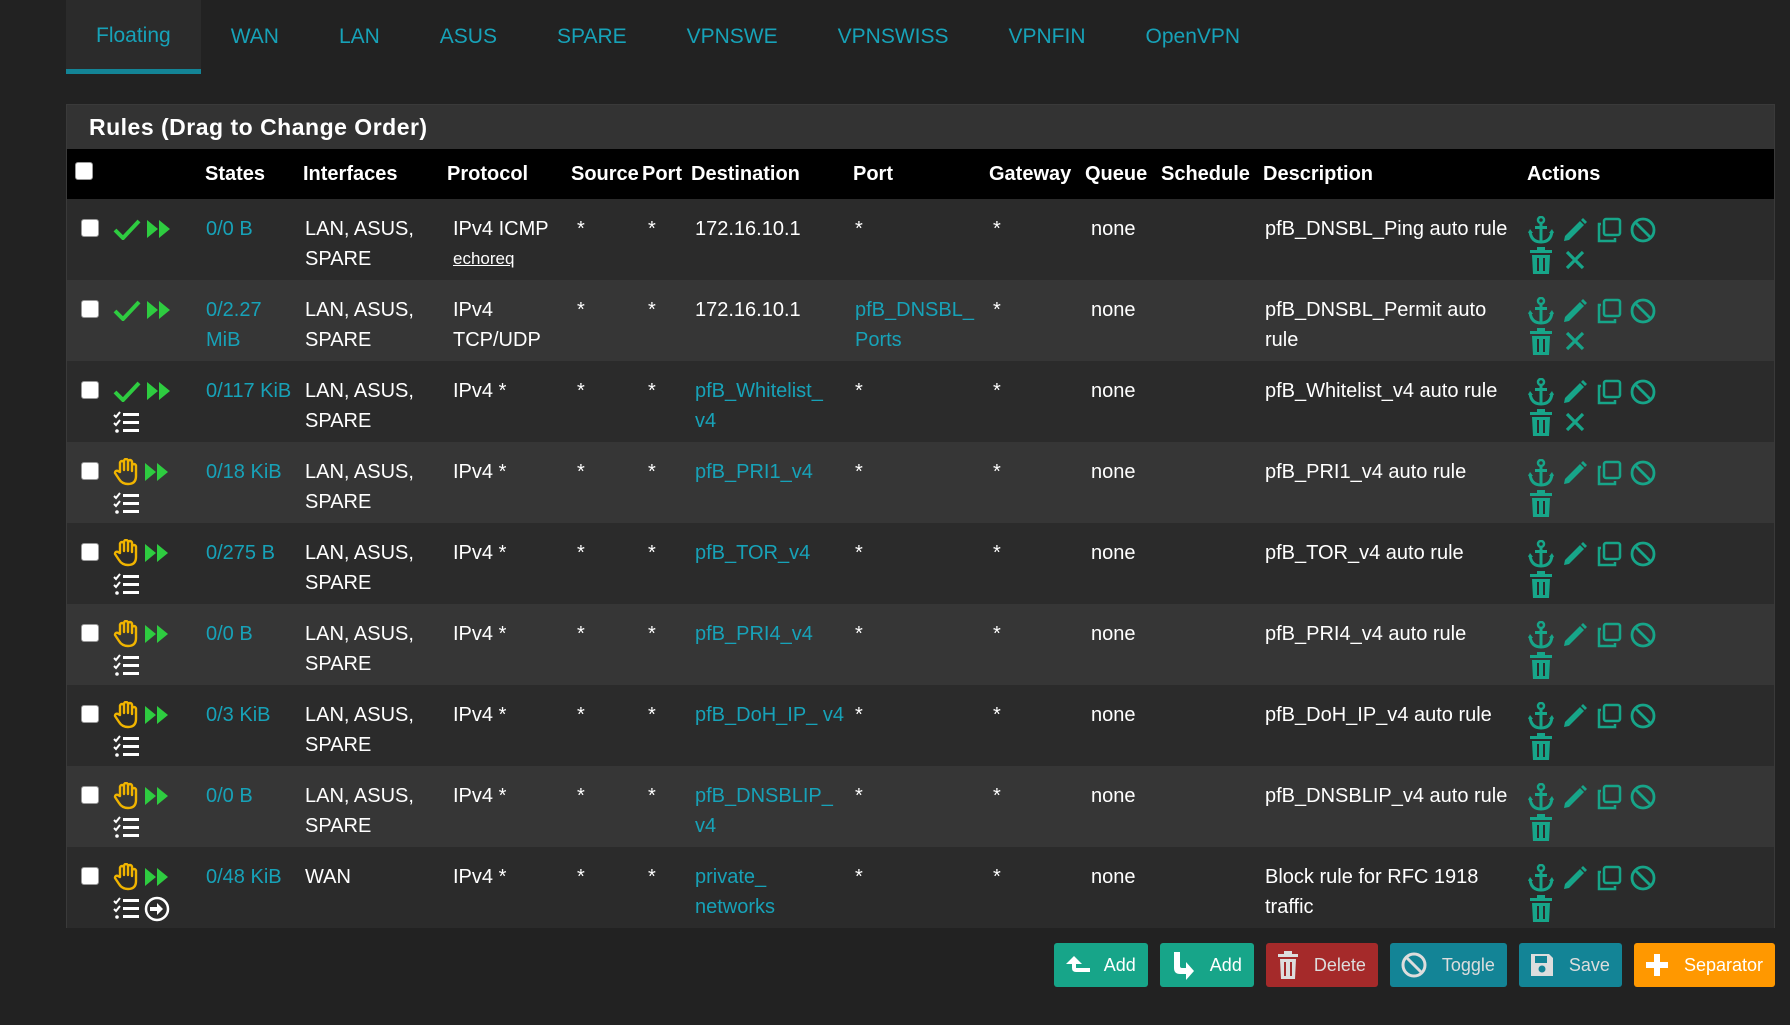 The width and height of the screenshot is (1790, 1025). What do you see at coordinates (732, 37) in the screenshot?
I see `tab-vpnswe: VPNSWE` at bounding box center [732, 37].